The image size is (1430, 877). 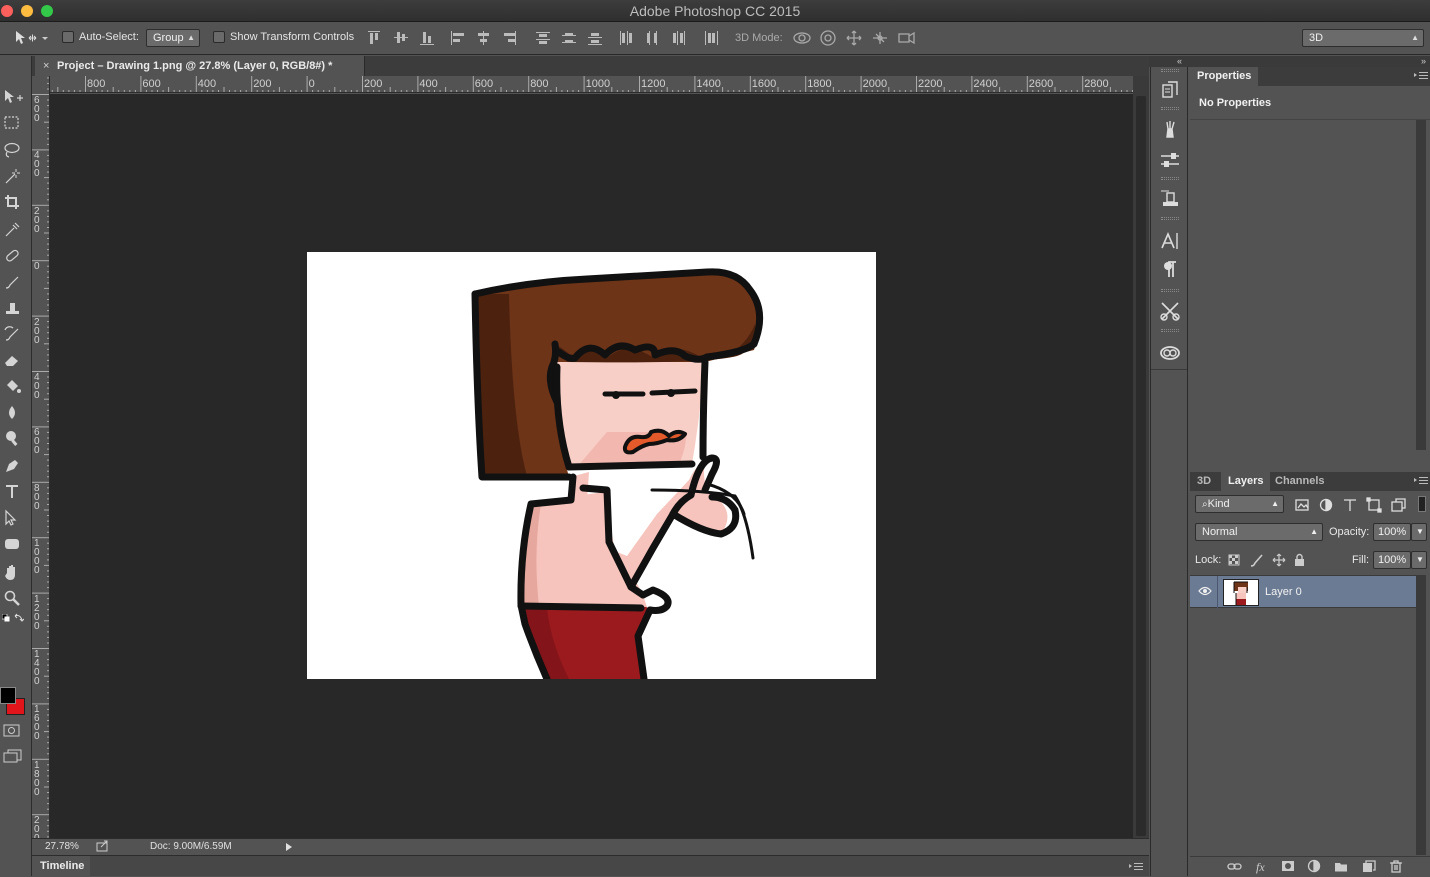 What do you see at coordinates (764, 84) in the screenshot?
I see `ruler-tick-label: 1600` at bounding box center [764, 84].